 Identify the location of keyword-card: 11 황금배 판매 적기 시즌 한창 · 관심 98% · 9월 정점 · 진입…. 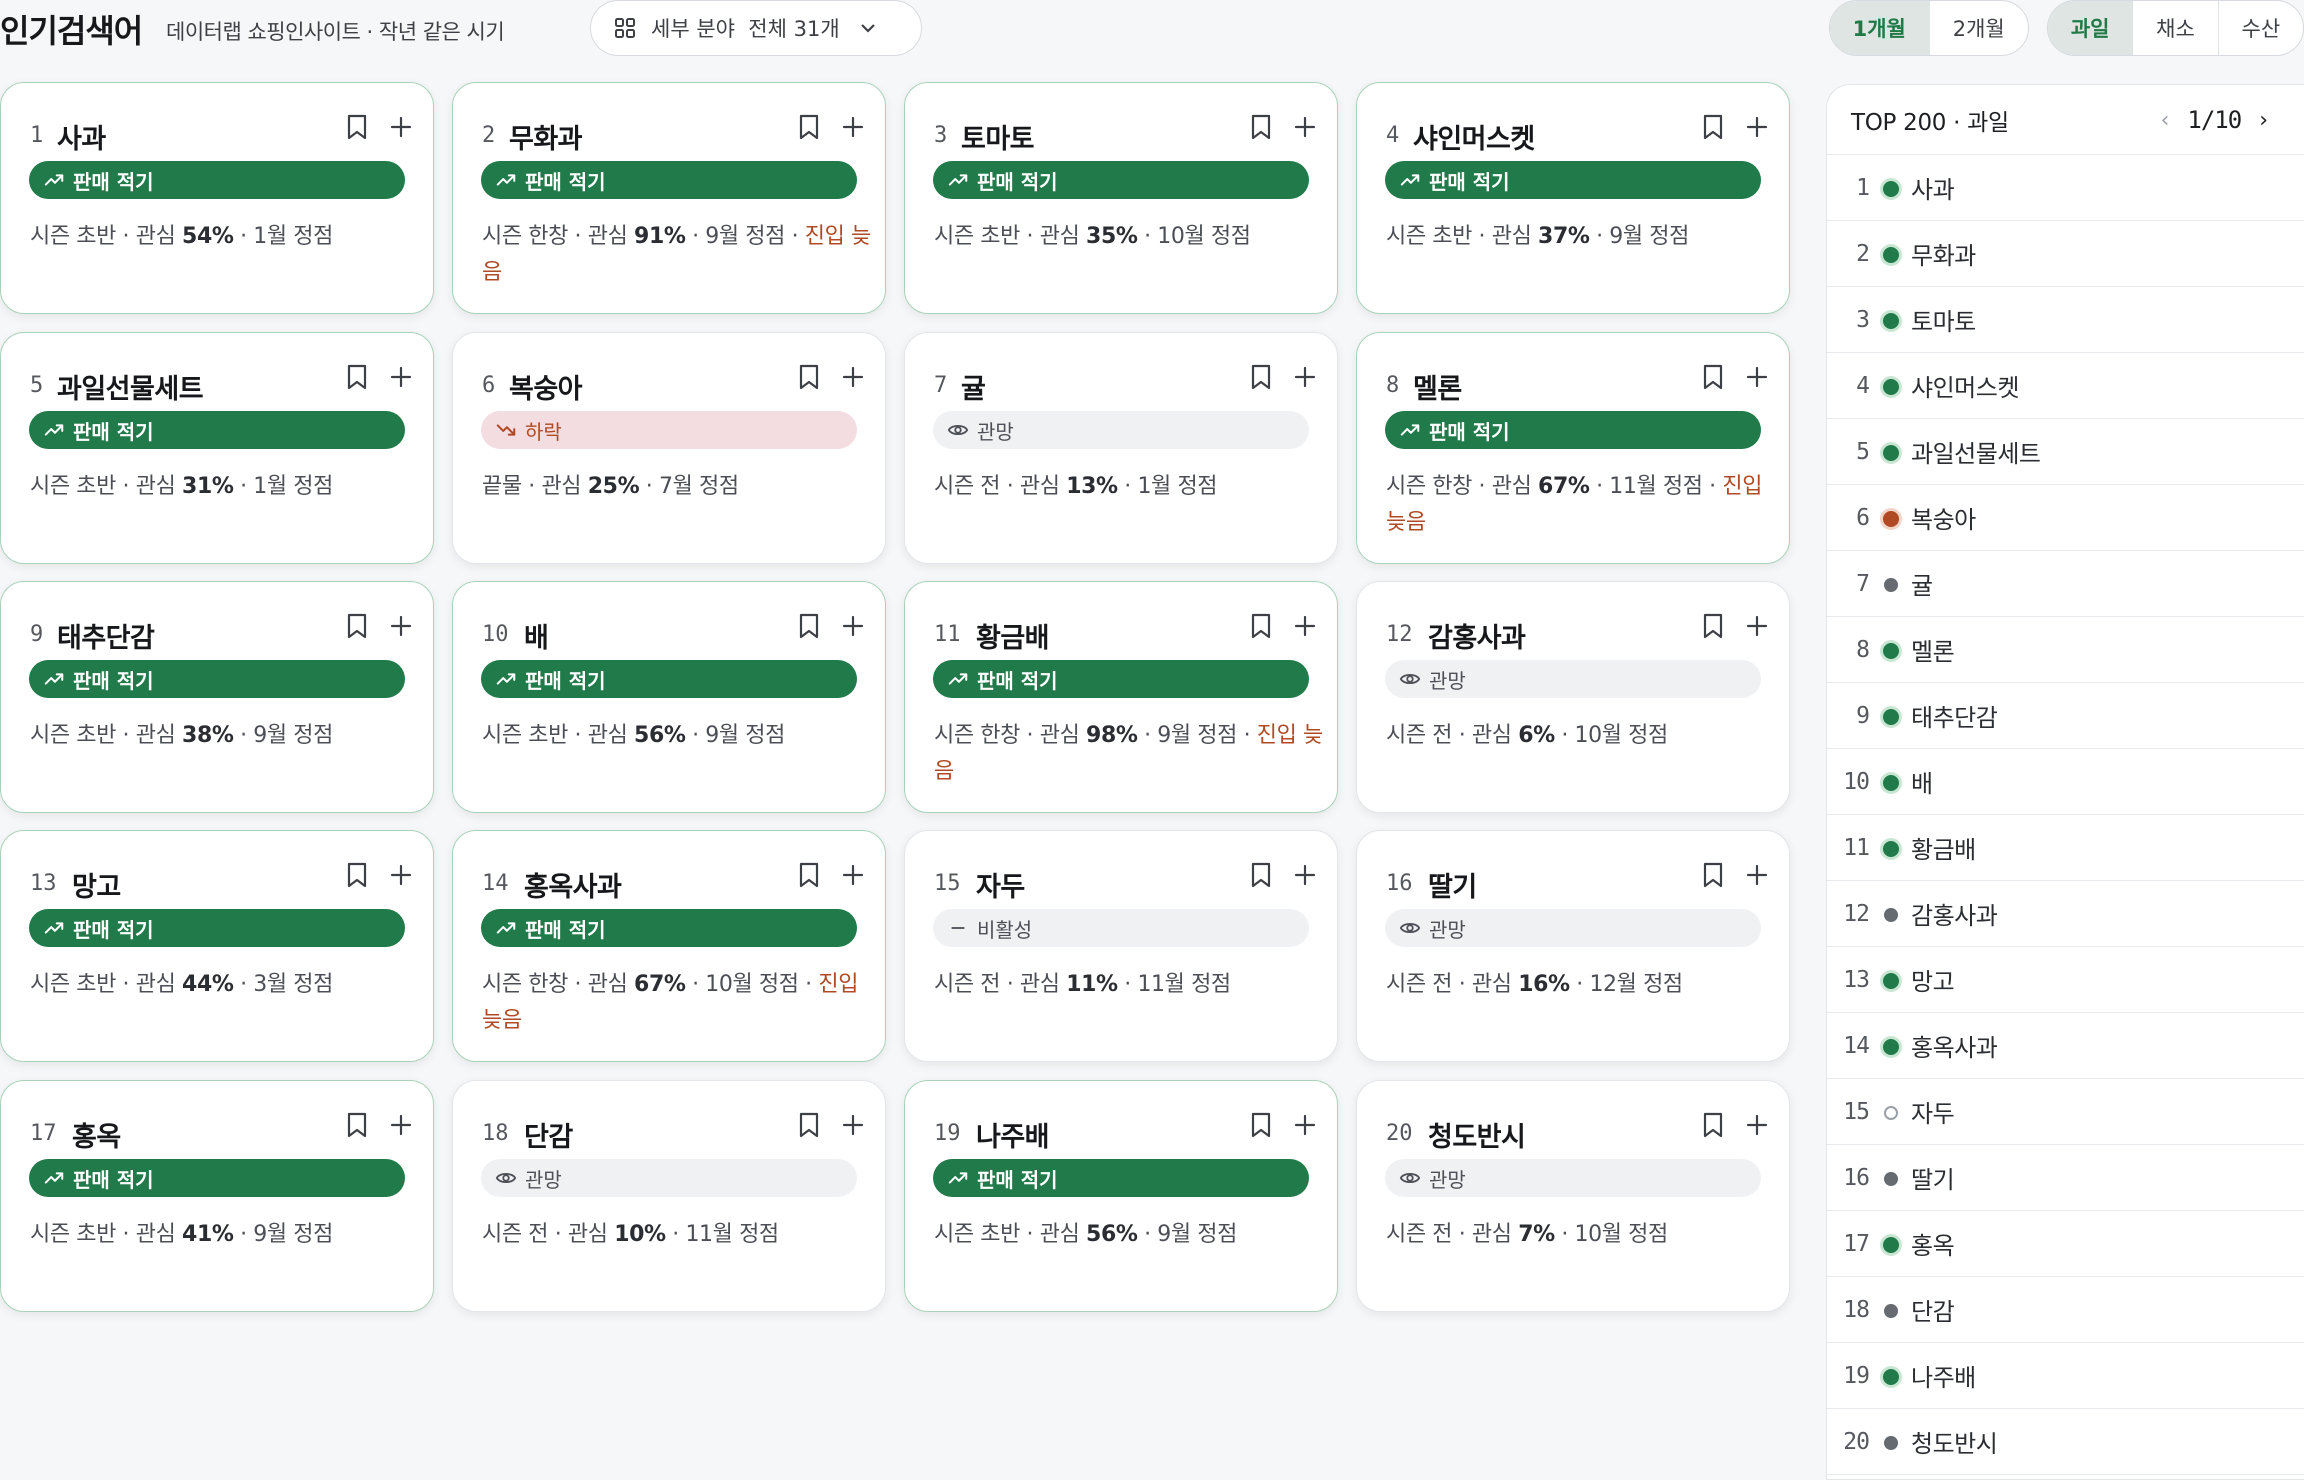
(1121, 697).